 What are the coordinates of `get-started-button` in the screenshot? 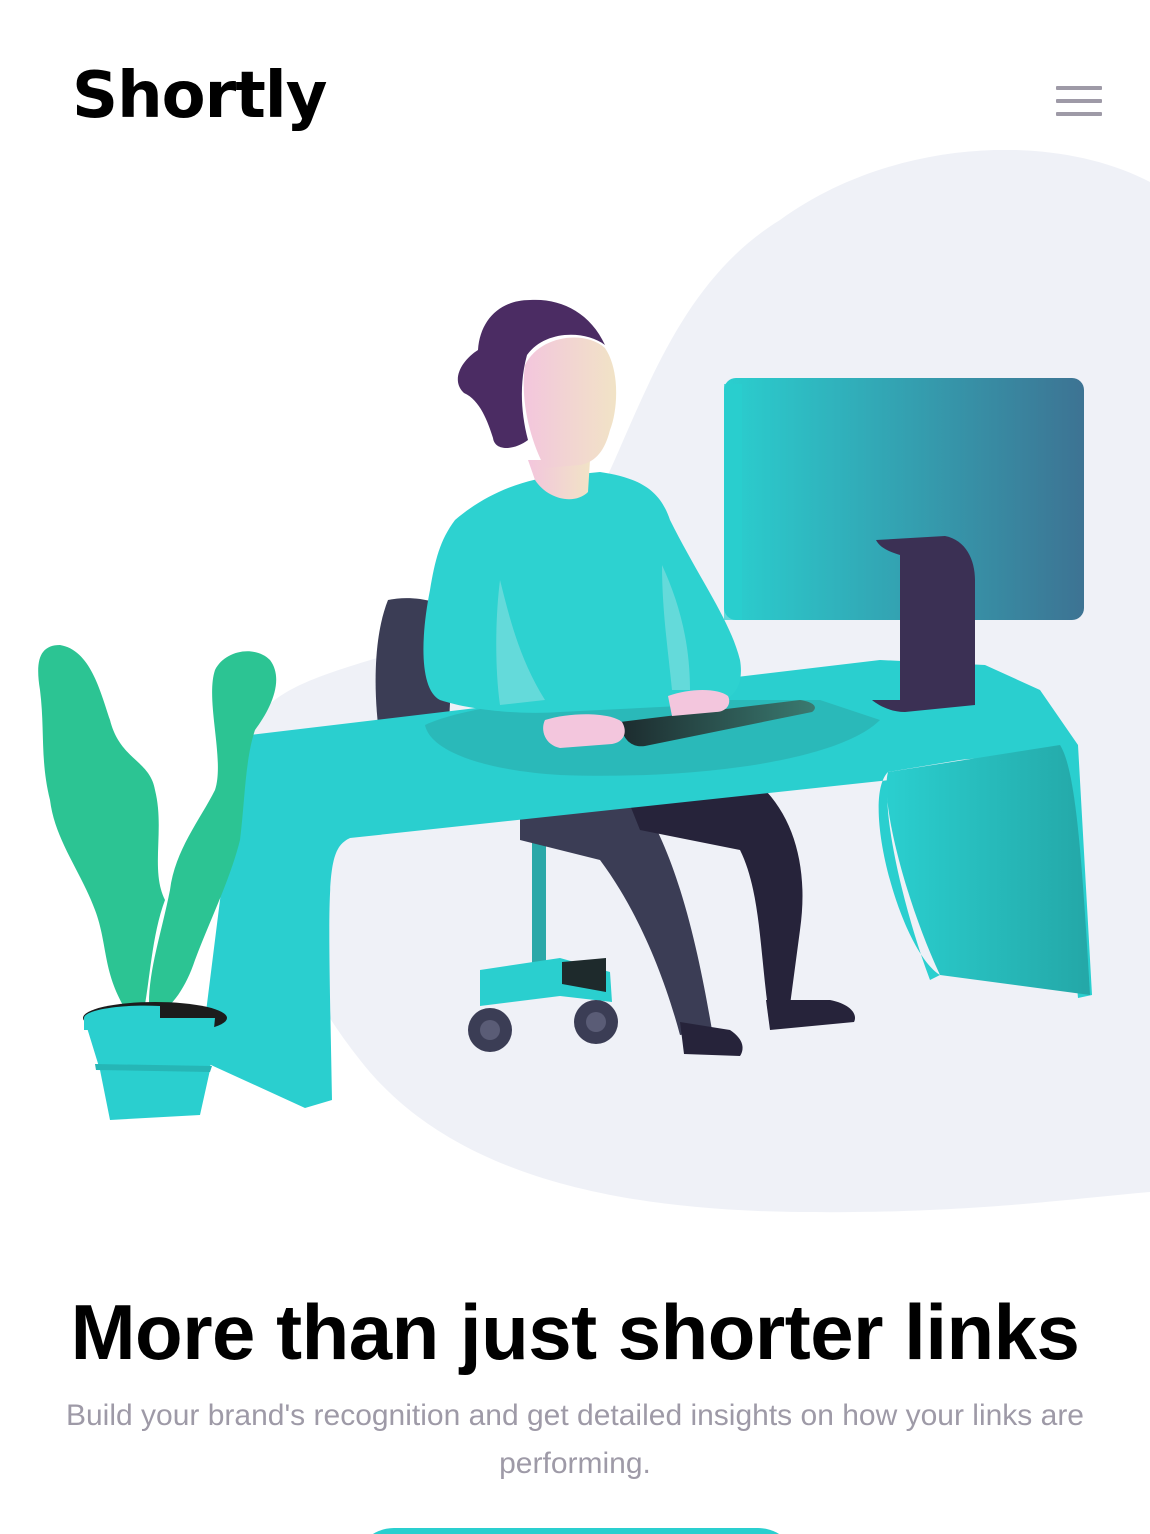 It's located at (576, 1531).